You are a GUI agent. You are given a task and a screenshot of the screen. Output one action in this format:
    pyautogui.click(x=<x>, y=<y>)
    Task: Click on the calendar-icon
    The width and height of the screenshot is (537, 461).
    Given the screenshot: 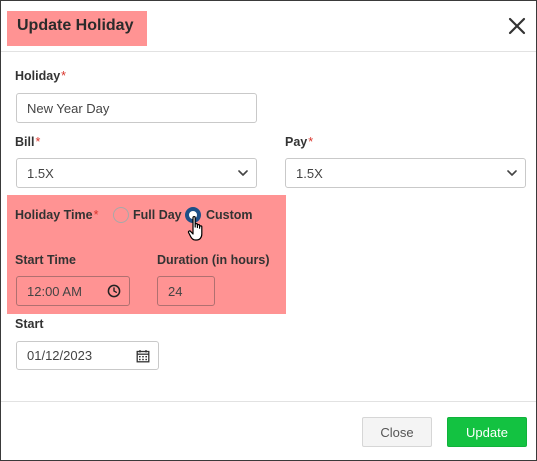 What is the action you would take?
    pyautogui.click(x=143, y=356)
    